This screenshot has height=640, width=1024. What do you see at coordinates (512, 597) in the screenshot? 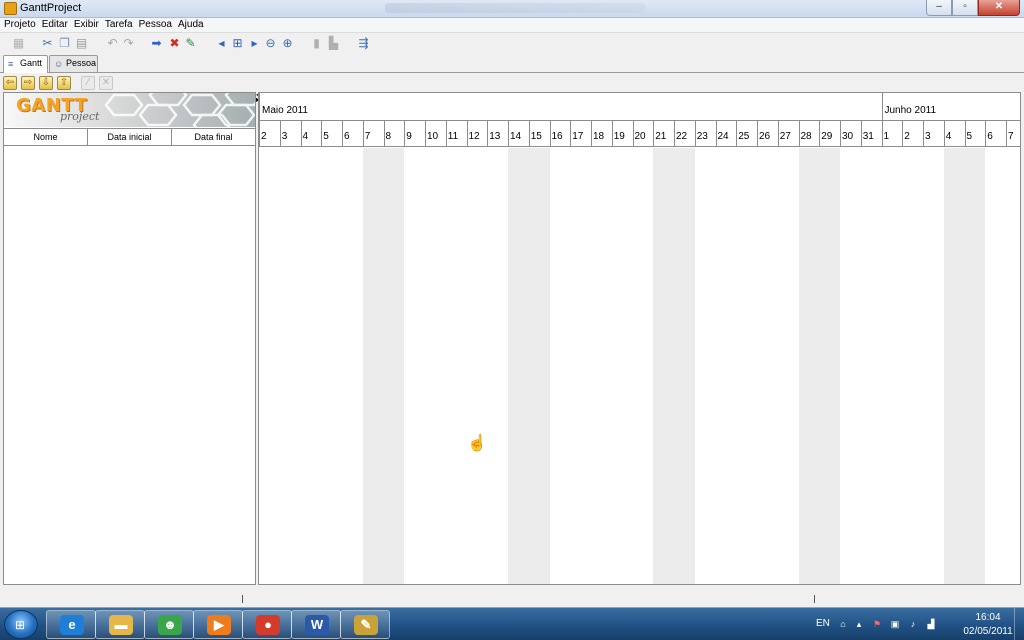
I see `status-bar` at bounding box center [512, 597].